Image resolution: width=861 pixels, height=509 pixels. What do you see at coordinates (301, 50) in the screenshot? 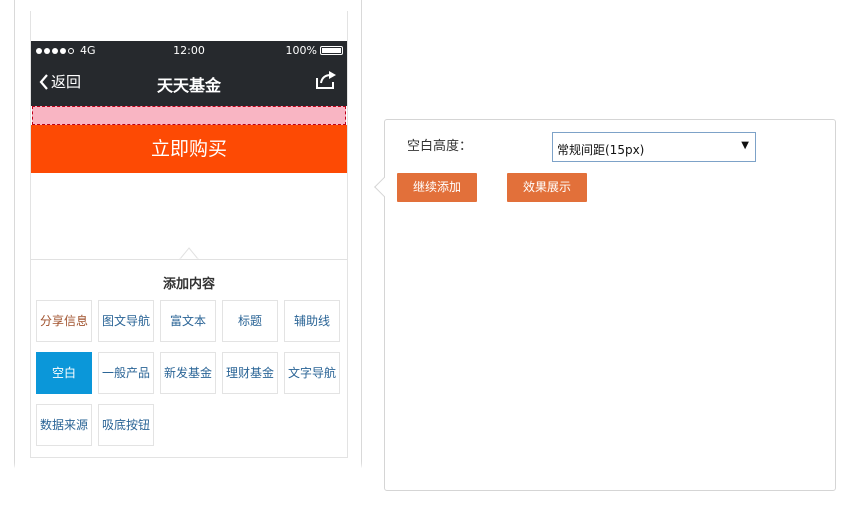
I see `battery-percent: 100%` at bounding box center [301, 50].